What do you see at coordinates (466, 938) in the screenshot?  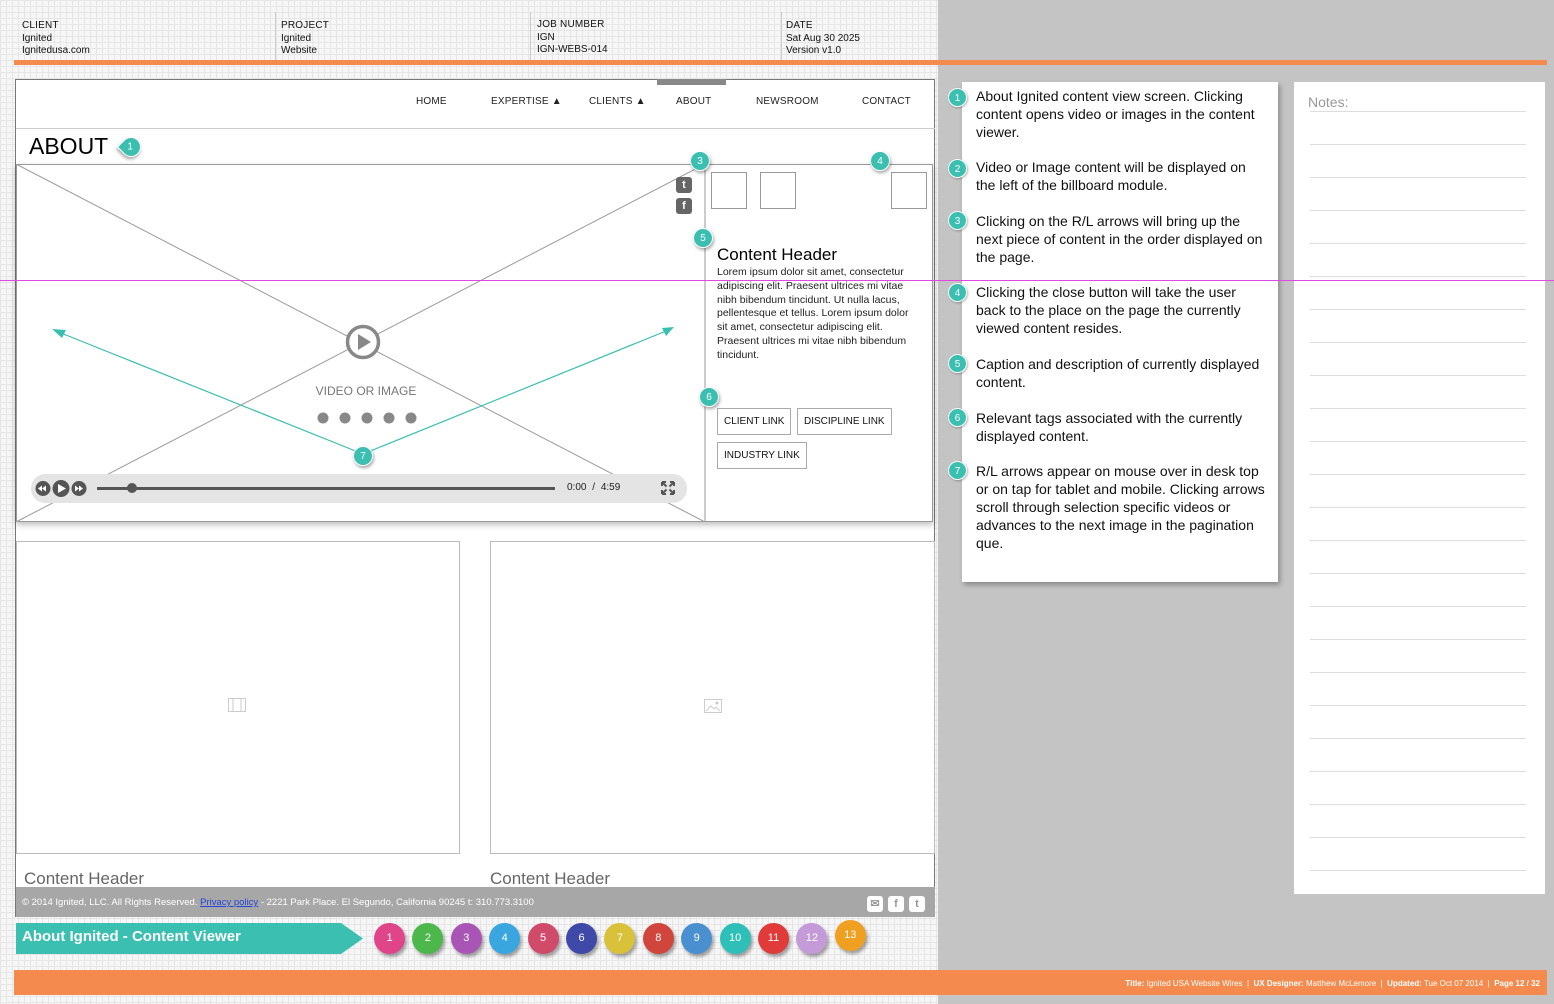 I see `page-dot-3: 3` at bounding box center [466, 938].